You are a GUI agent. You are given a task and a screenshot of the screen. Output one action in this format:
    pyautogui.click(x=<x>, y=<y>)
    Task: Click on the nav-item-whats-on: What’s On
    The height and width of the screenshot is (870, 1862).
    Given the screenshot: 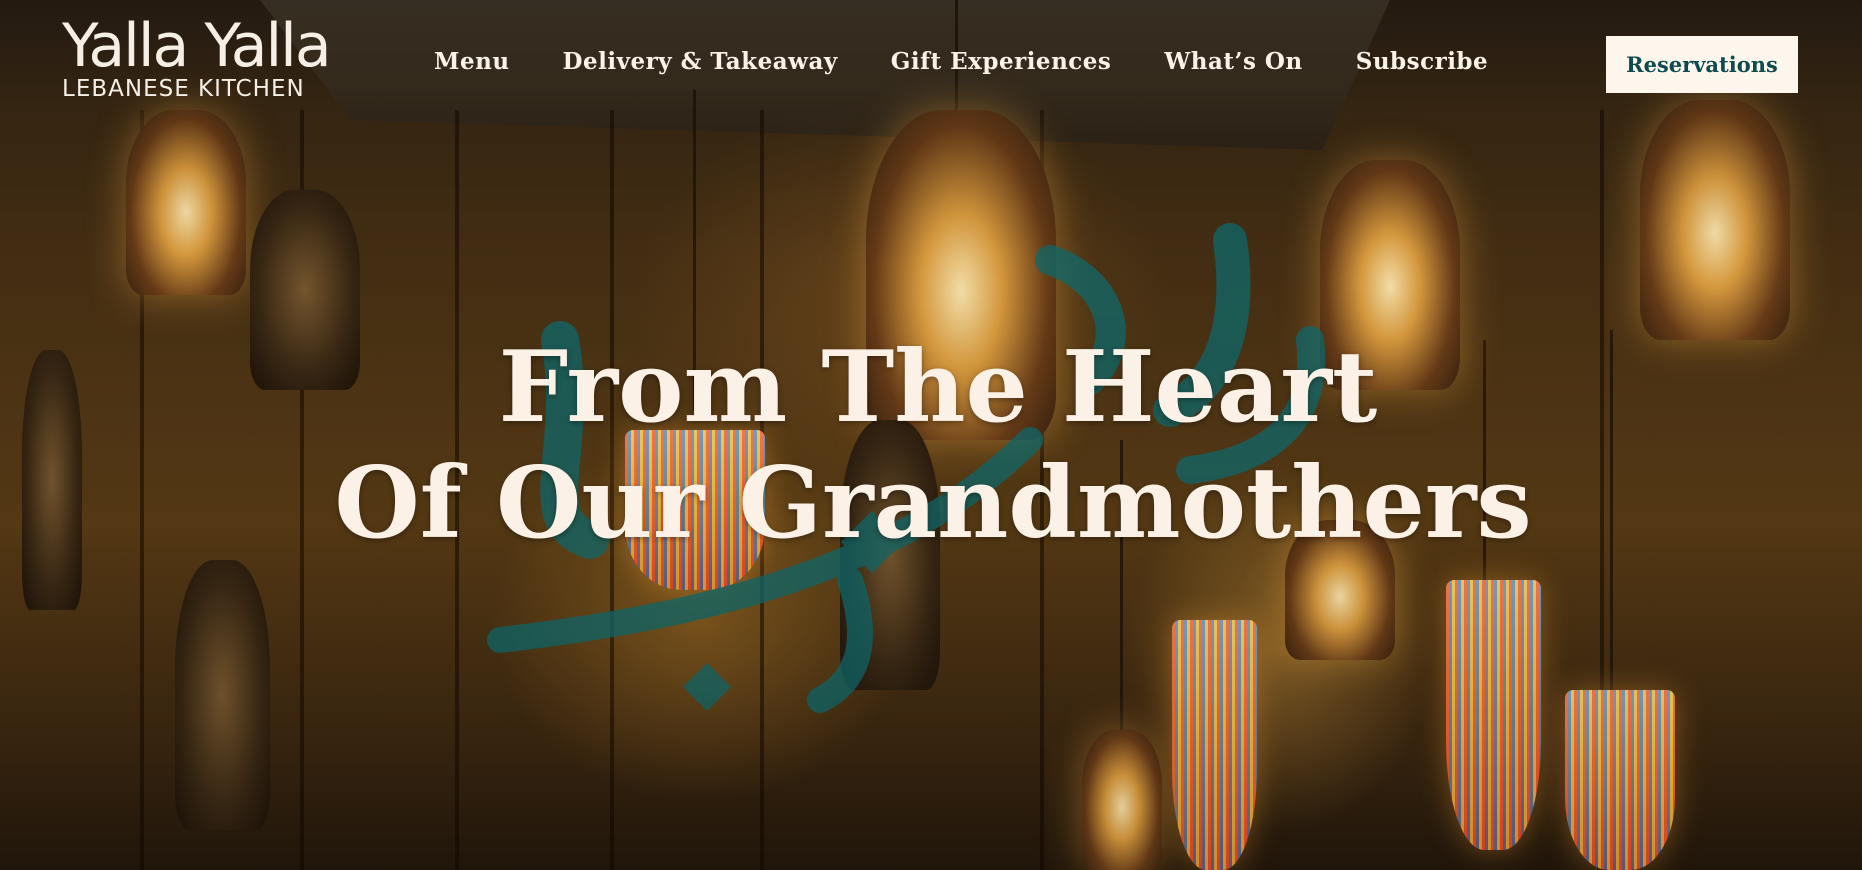 What is the action you would take?
    pyautogui.click(x=1233, y=61)
    